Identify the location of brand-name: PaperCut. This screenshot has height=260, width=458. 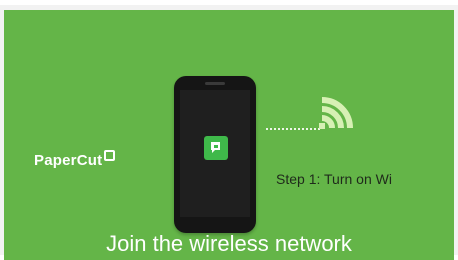
(68, 160).